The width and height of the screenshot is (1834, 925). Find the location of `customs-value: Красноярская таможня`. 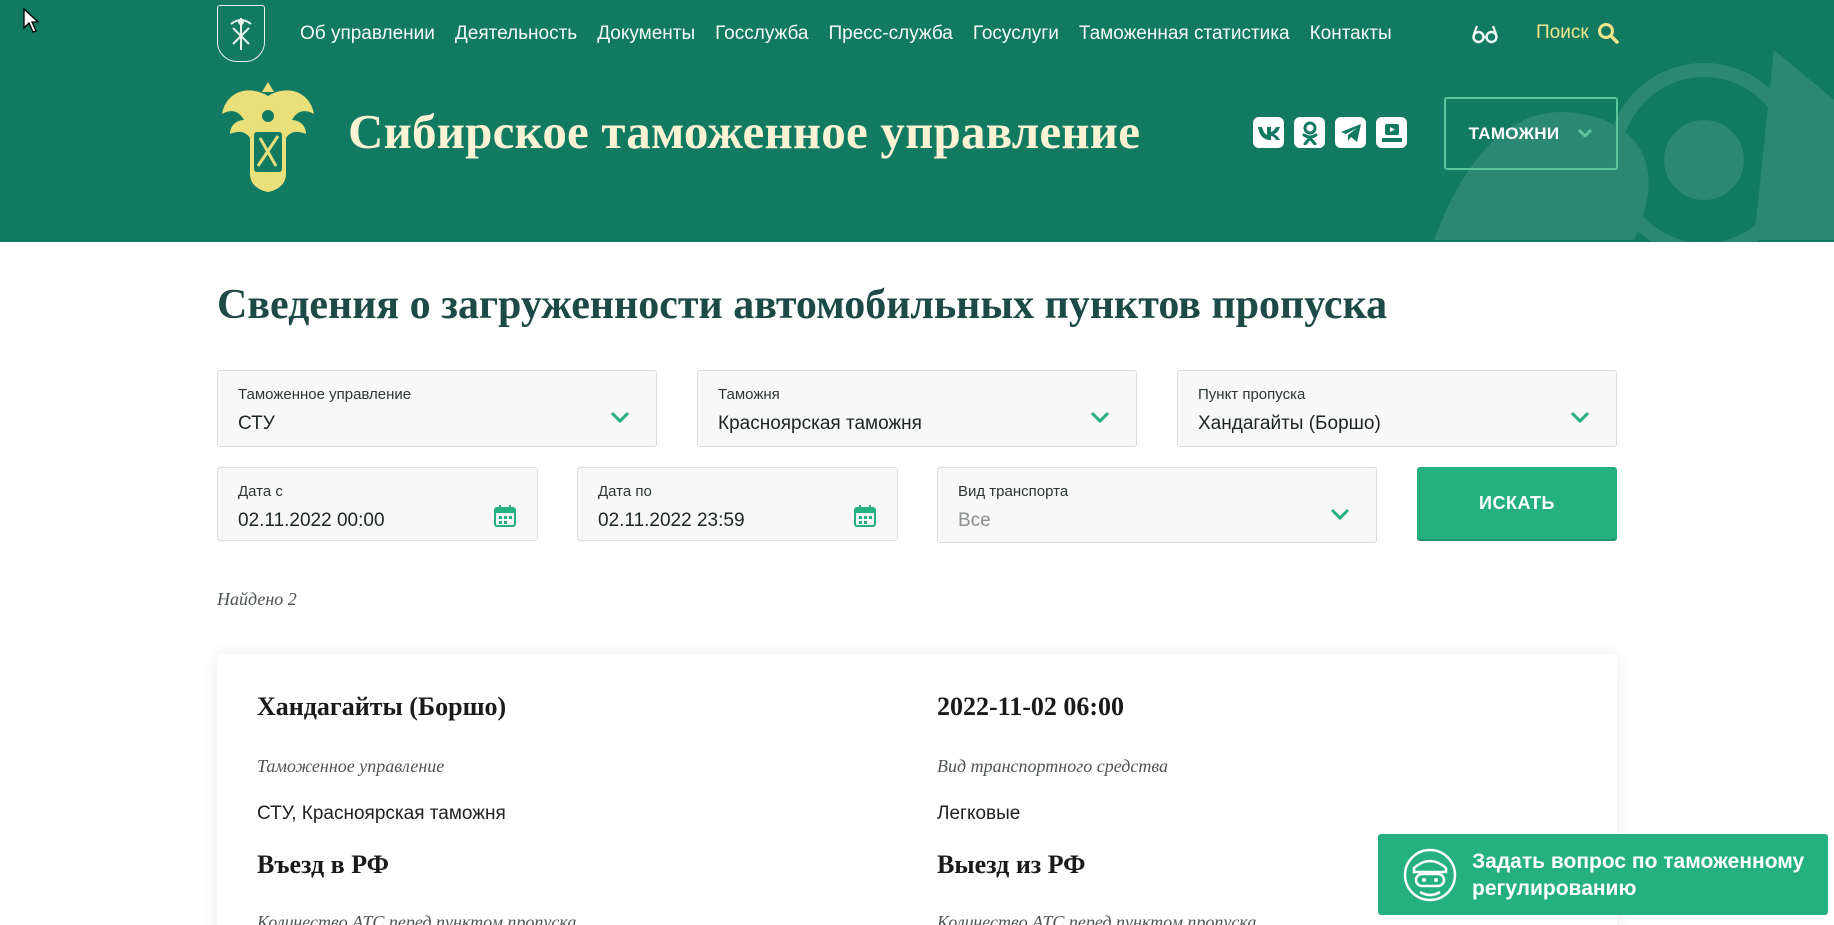

customs-value: Красноярская таможня is located at coordinates (820, 423).